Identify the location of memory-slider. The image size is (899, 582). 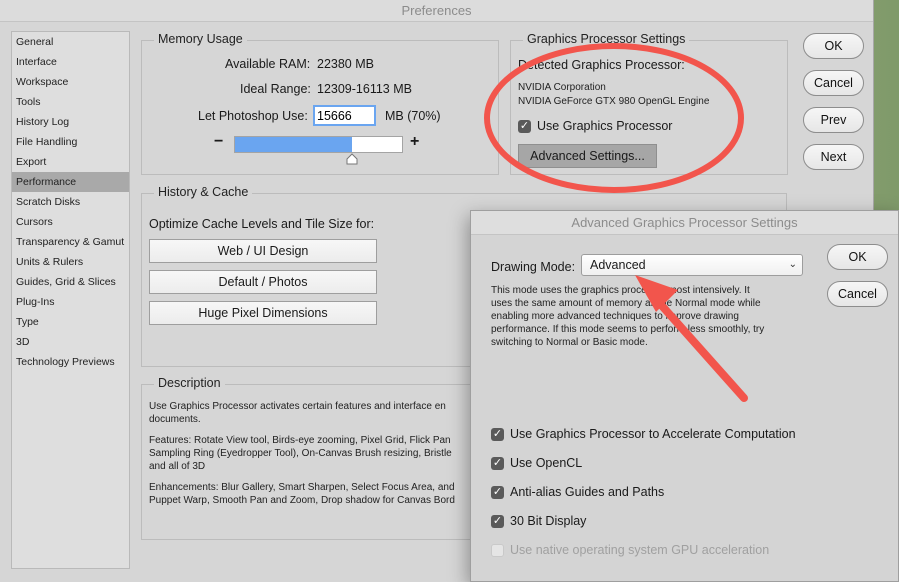
(318, 144).